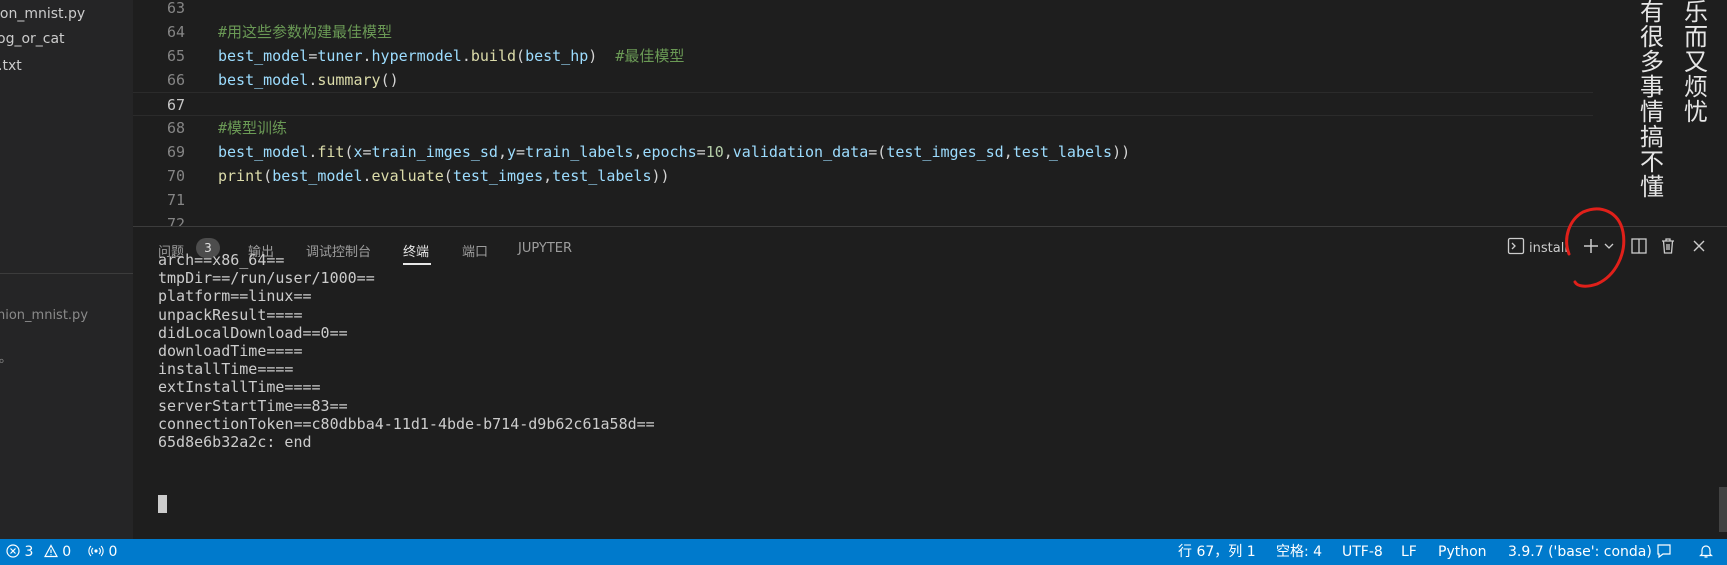  I want to click on red-circle-annotation, so click(1595, 247).